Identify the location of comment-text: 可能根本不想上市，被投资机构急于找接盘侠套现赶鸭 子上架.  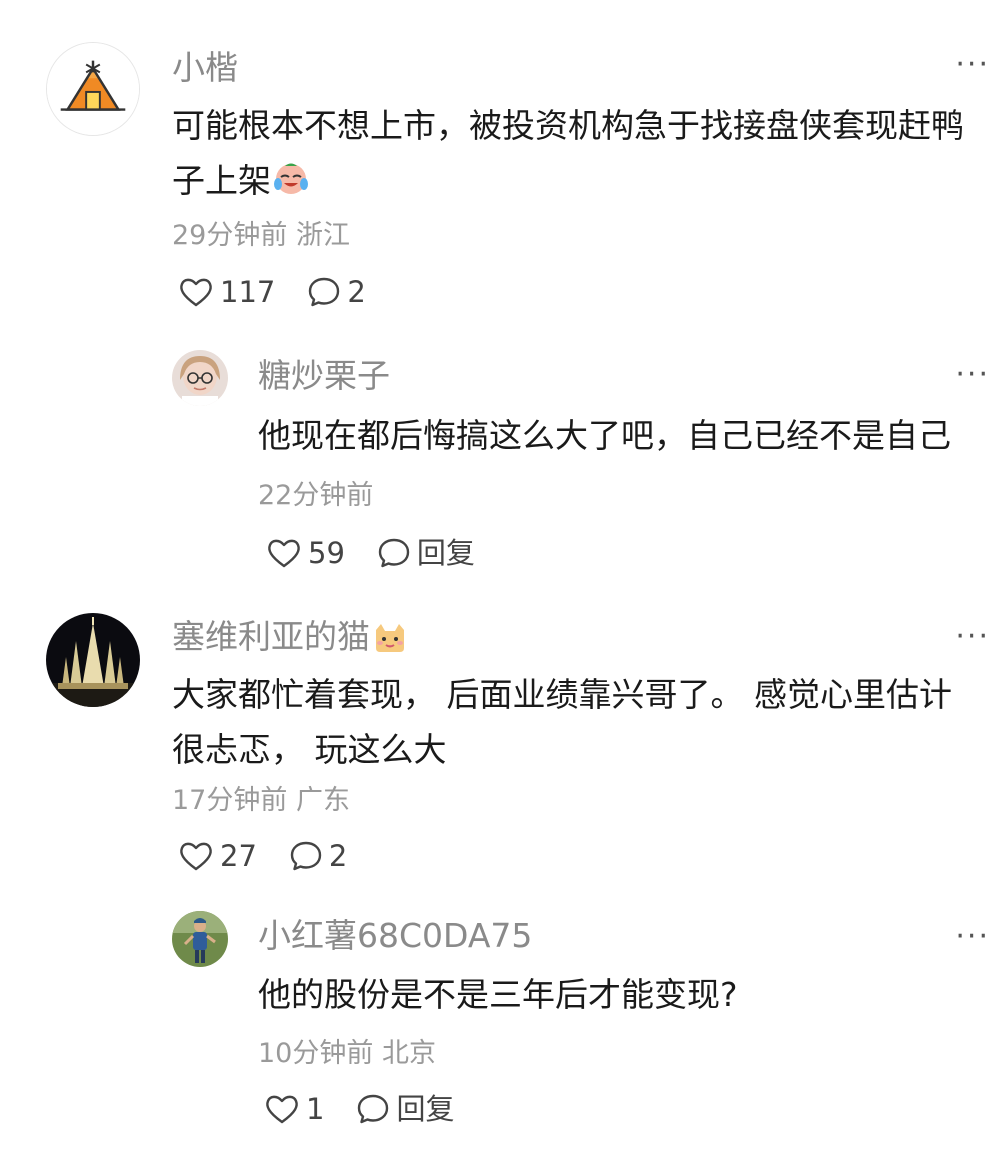
(582, 155).